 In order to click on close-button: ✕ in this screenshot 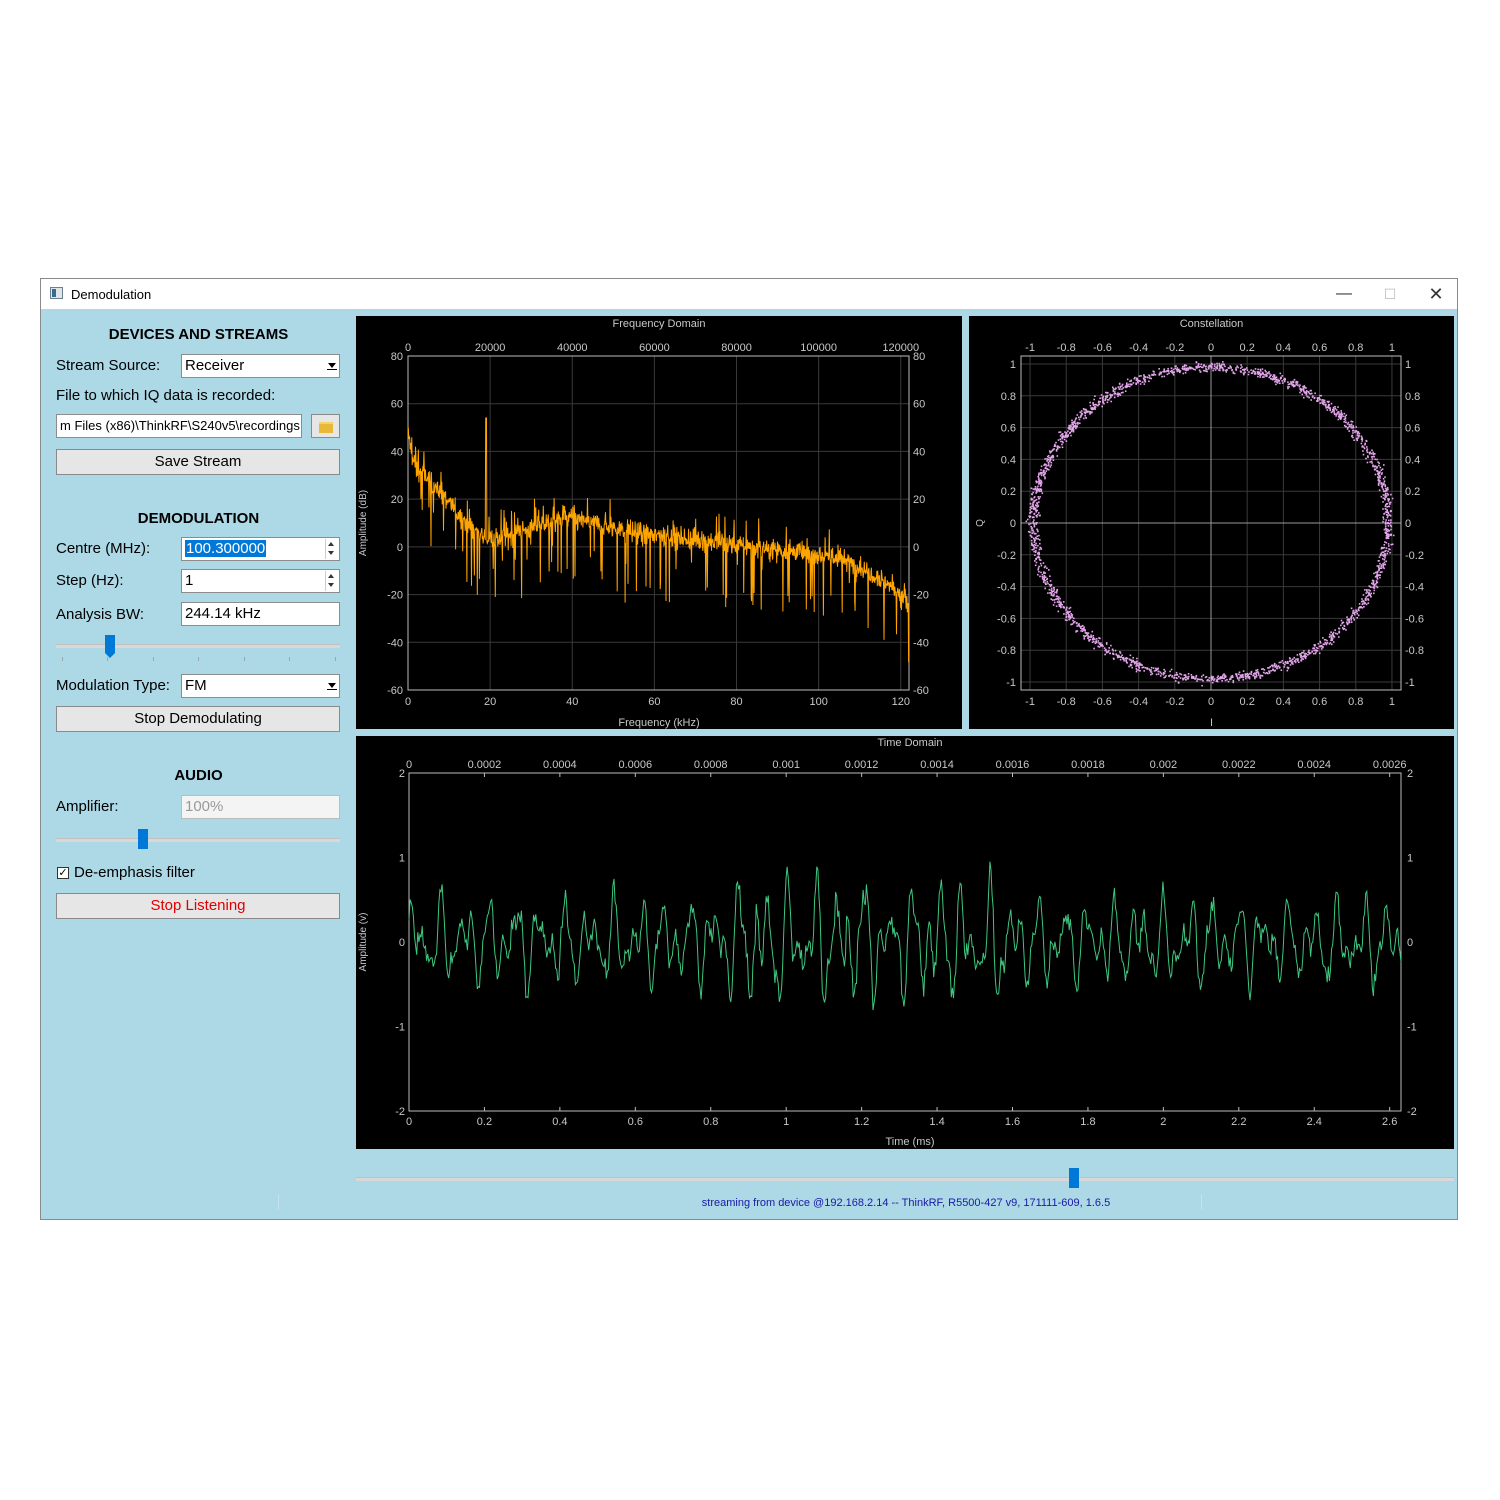, I will do `click(1436, 294)`.